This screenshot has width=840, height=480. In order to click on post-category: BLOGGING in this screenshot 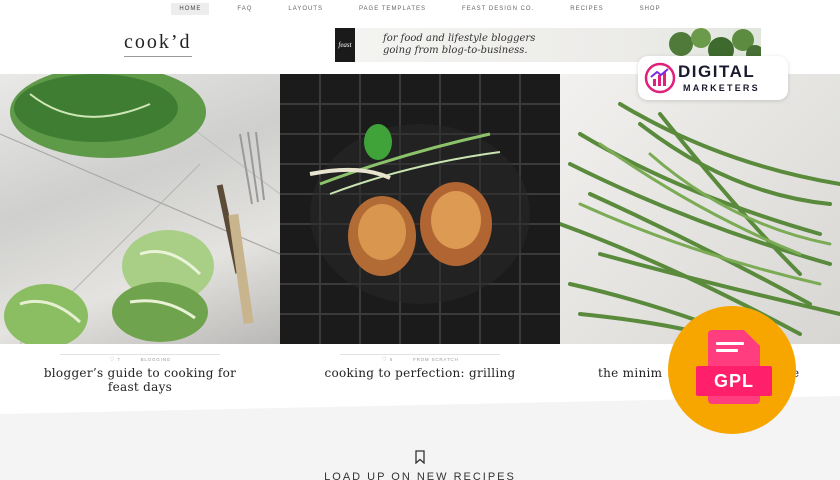, I will do `click(156, 359)`.